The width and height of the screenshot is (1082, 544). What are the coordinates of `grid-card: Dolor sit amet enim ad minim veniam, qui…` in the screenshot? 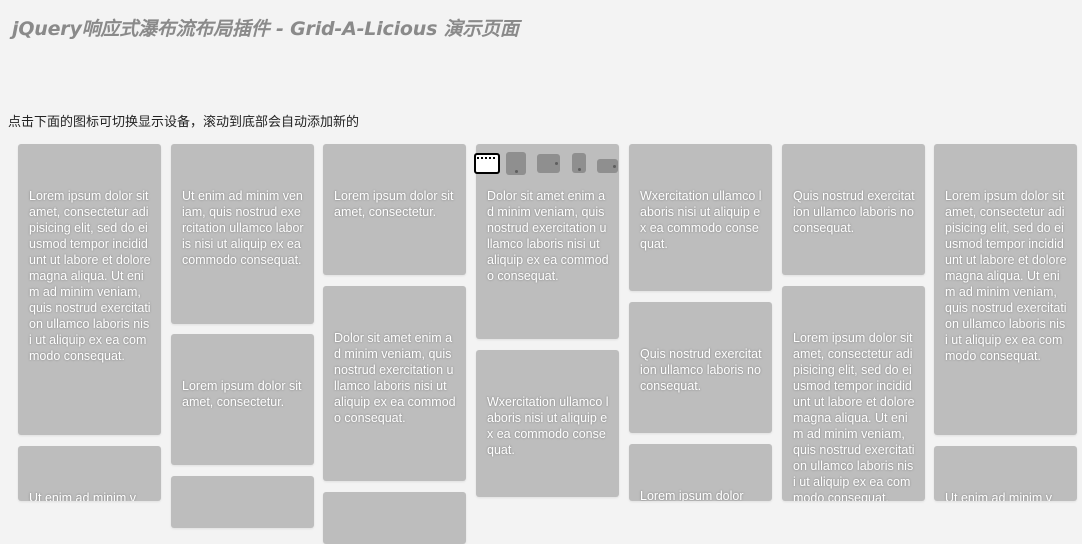 It's located at (394, 383).